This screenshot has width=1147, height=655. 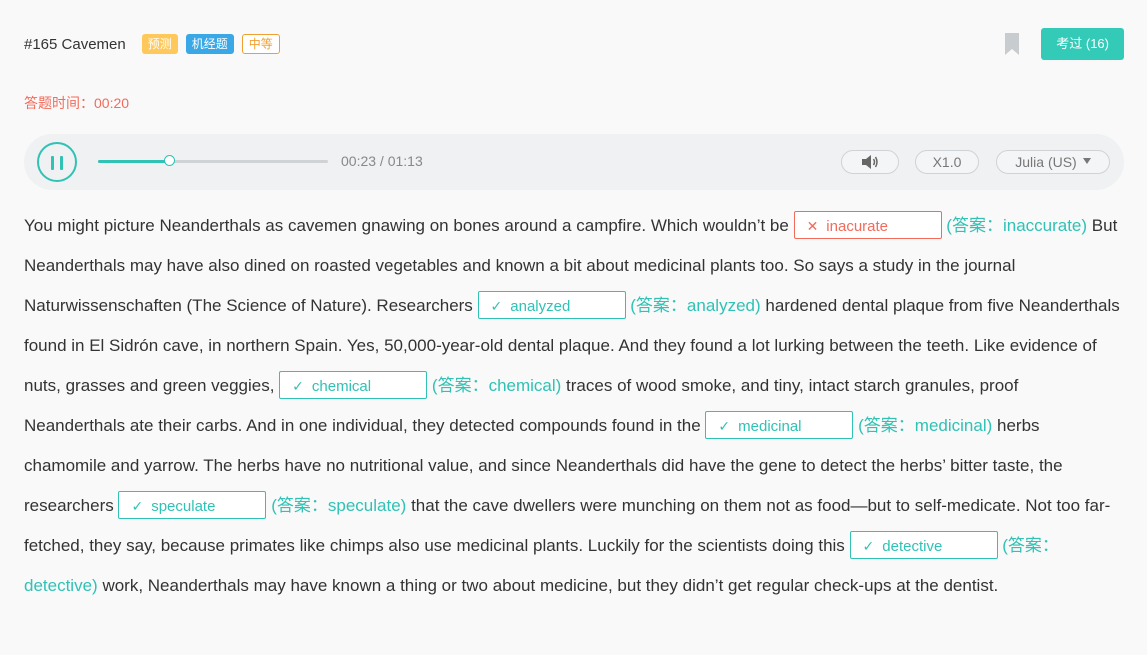 I want to click on speaker-icon, so click(x=870, y=162).